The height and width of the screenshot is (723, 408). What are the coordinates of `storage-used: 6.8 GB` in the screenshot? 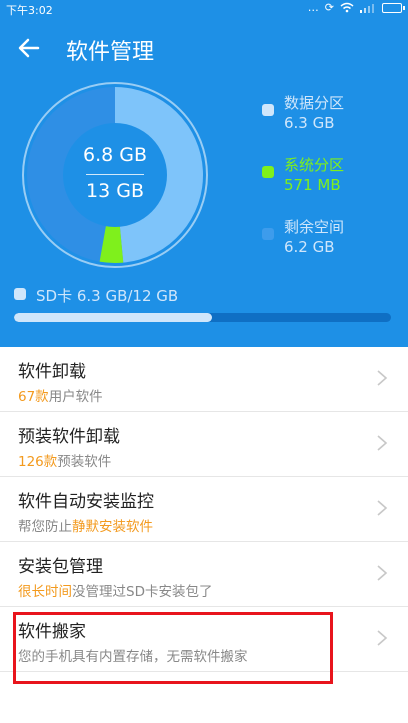 It's located at (114, 155).